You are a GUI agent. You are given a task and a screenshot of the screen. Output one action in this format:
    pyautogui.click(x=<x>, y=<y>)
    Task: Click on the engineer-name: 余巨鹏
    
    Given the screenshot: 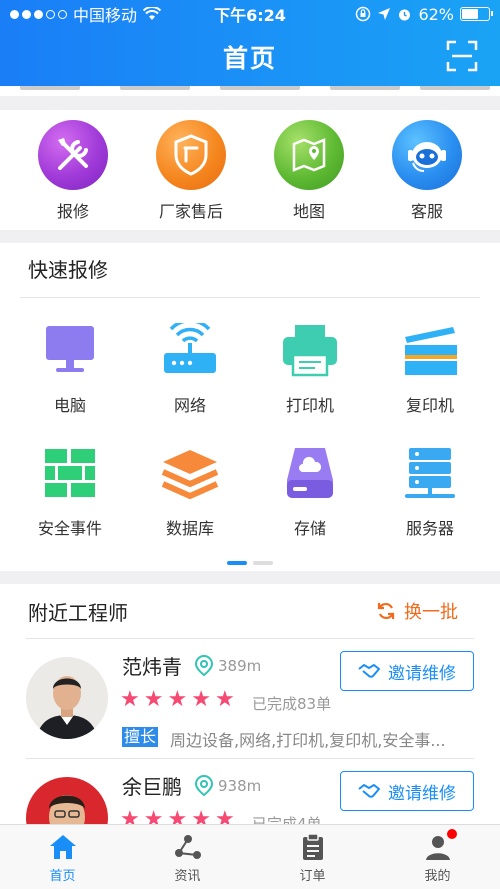 What is the action you would take?
    pyautogui.click(x=152, y=787)
    